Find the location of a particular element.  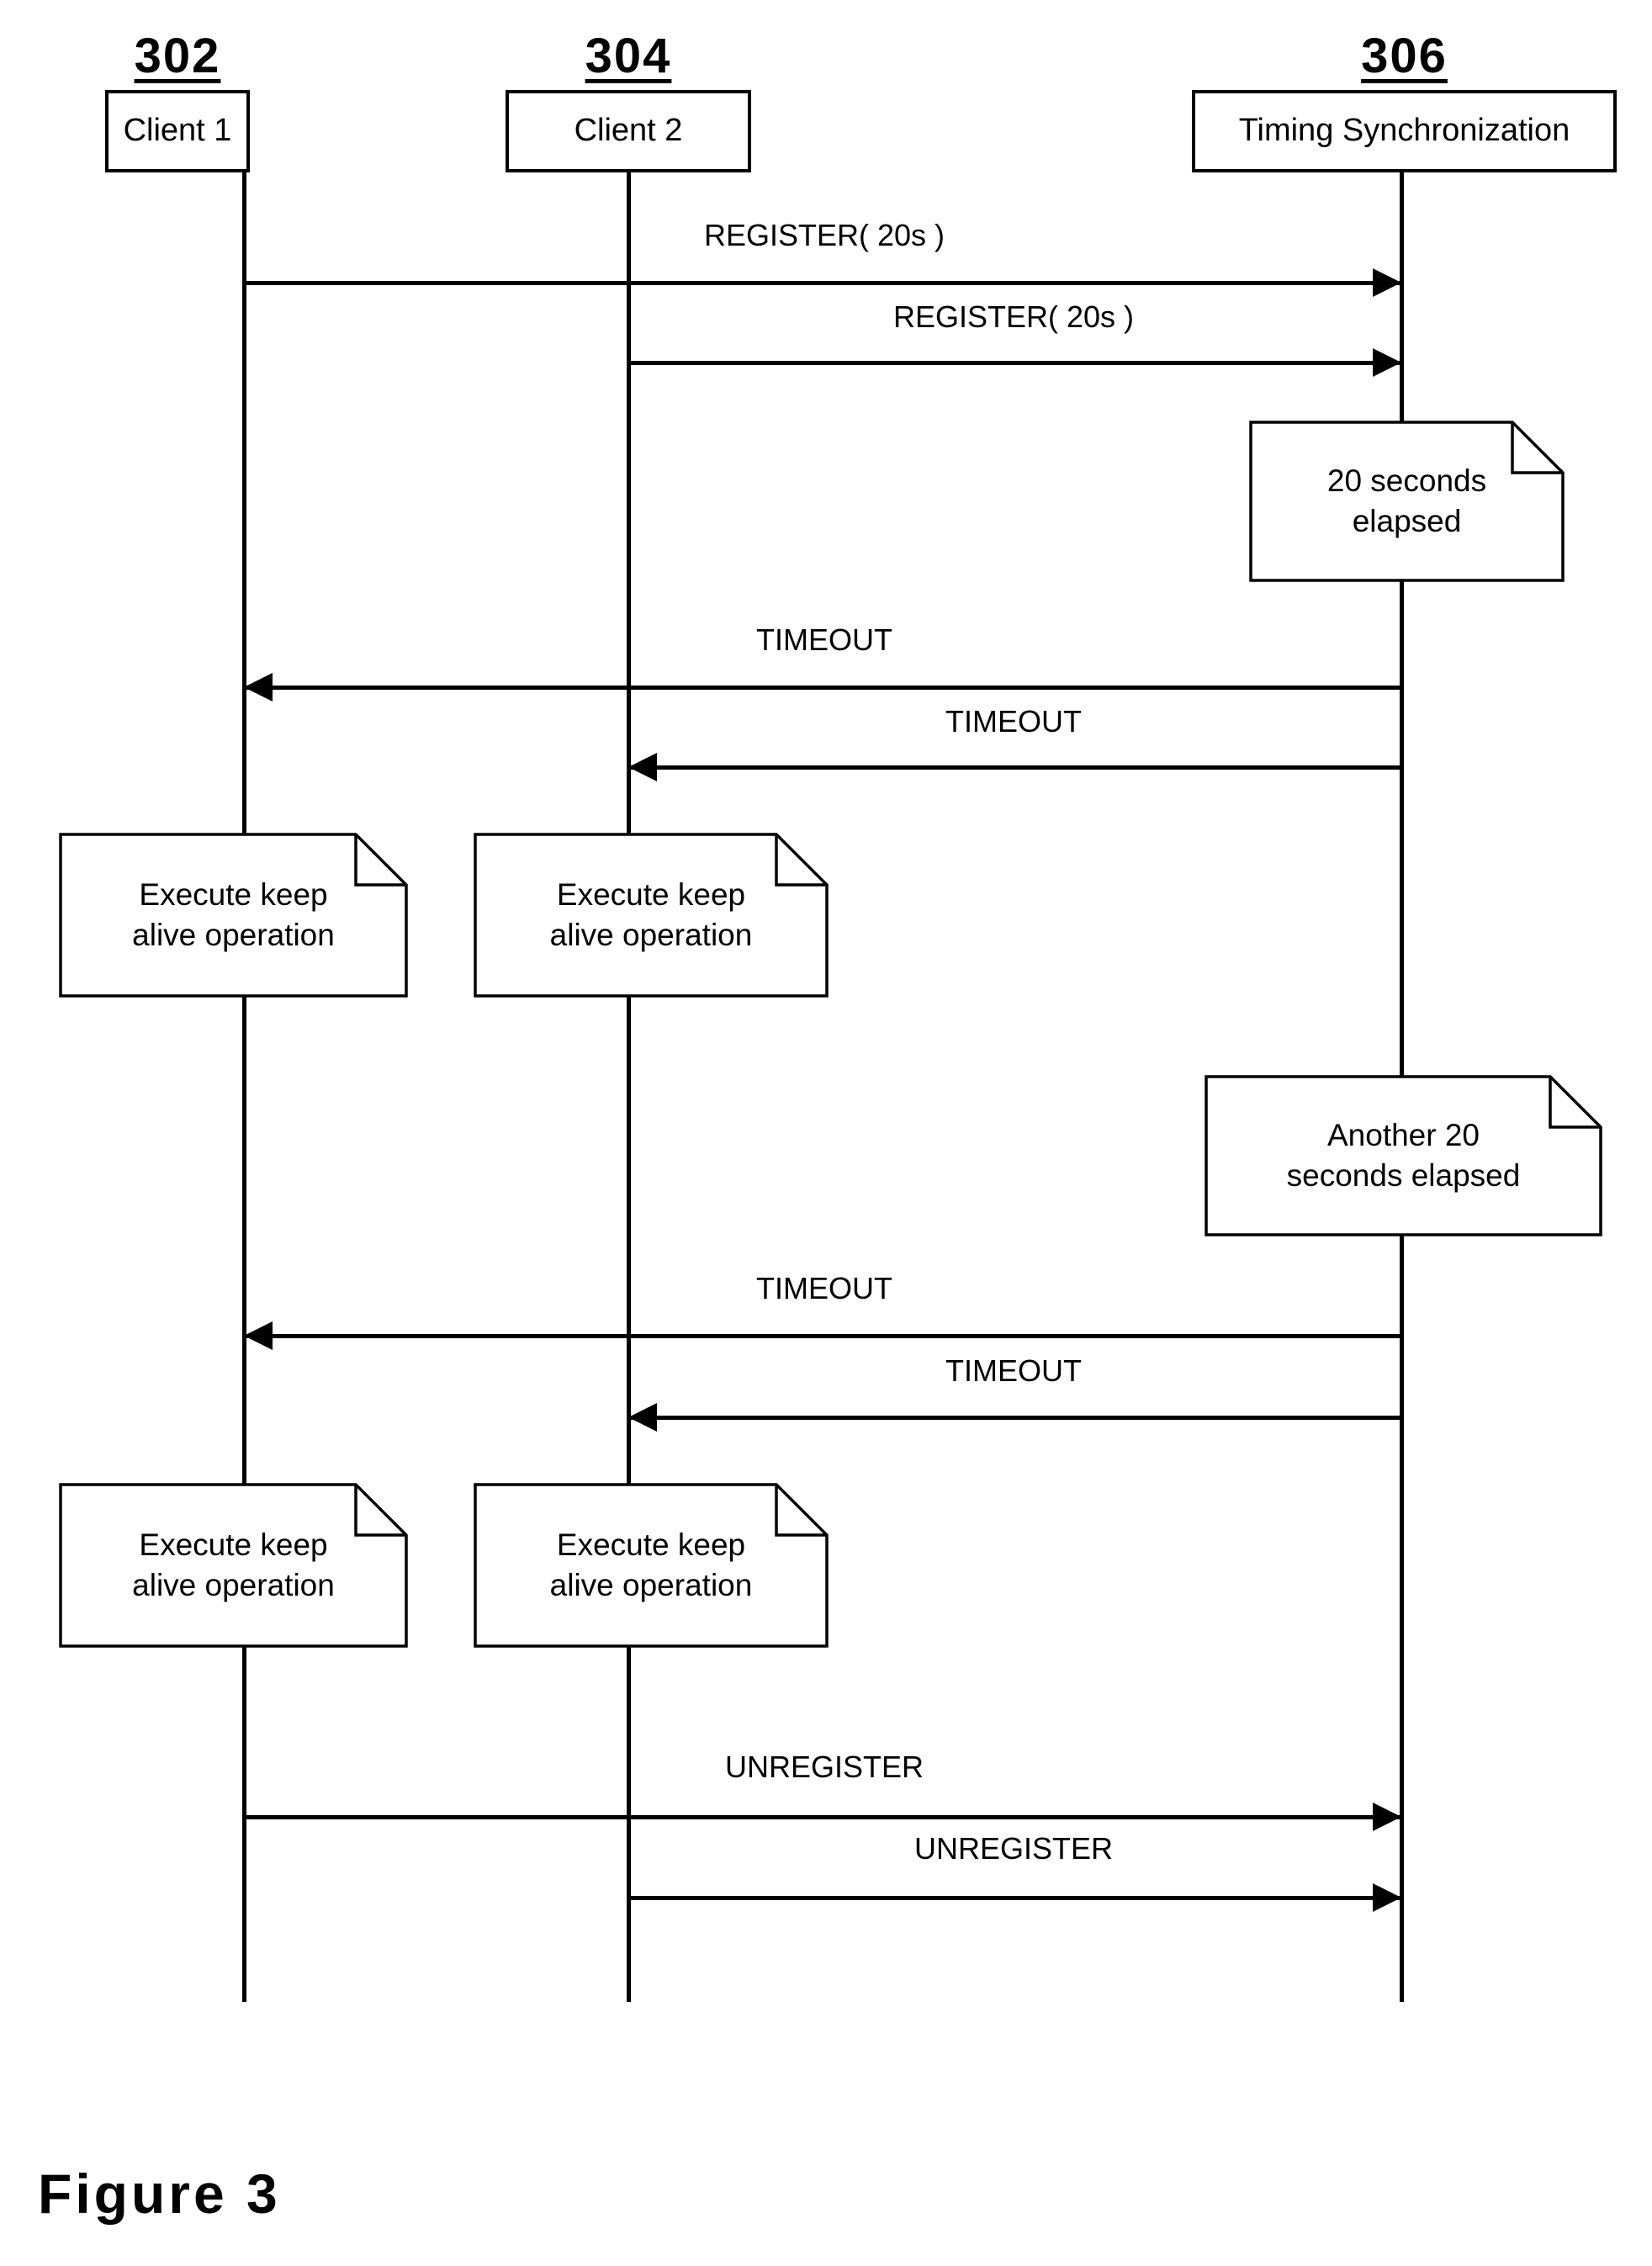

note-text-line: 20 seconds is located at coordinates (1406, 480).